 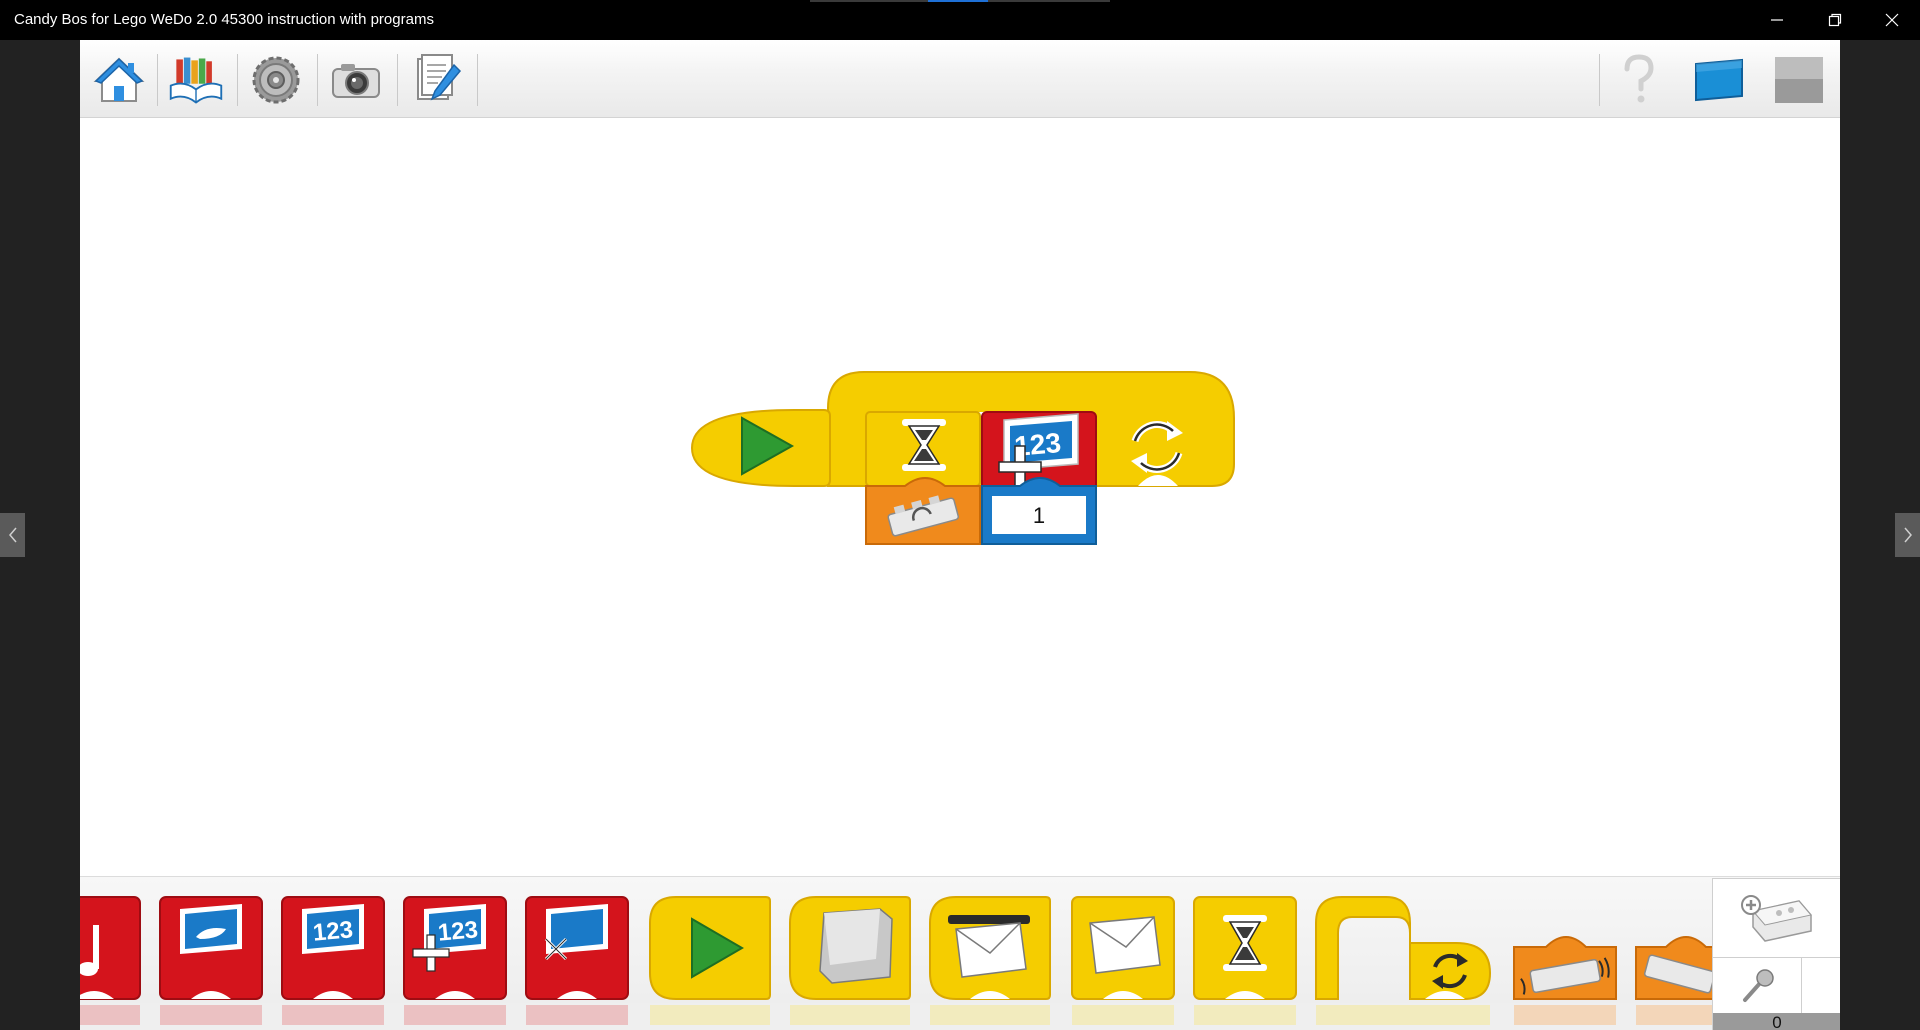 I want to click on microphone-button, so click(x=1757, y=985).